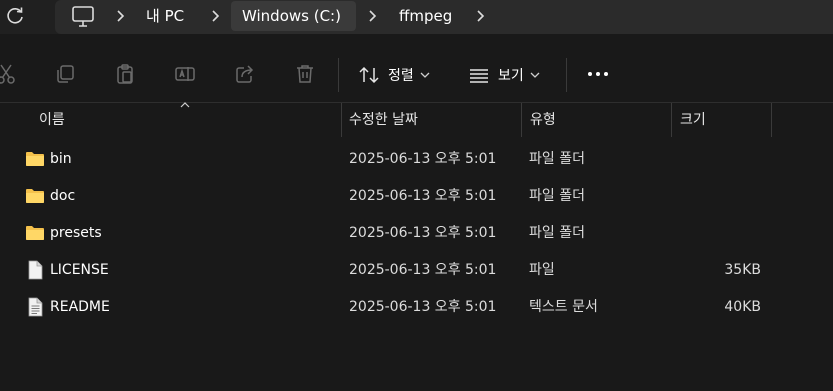 The image size is (833, 391). I want to click on sort-button: 정렬, so click(394, 75).